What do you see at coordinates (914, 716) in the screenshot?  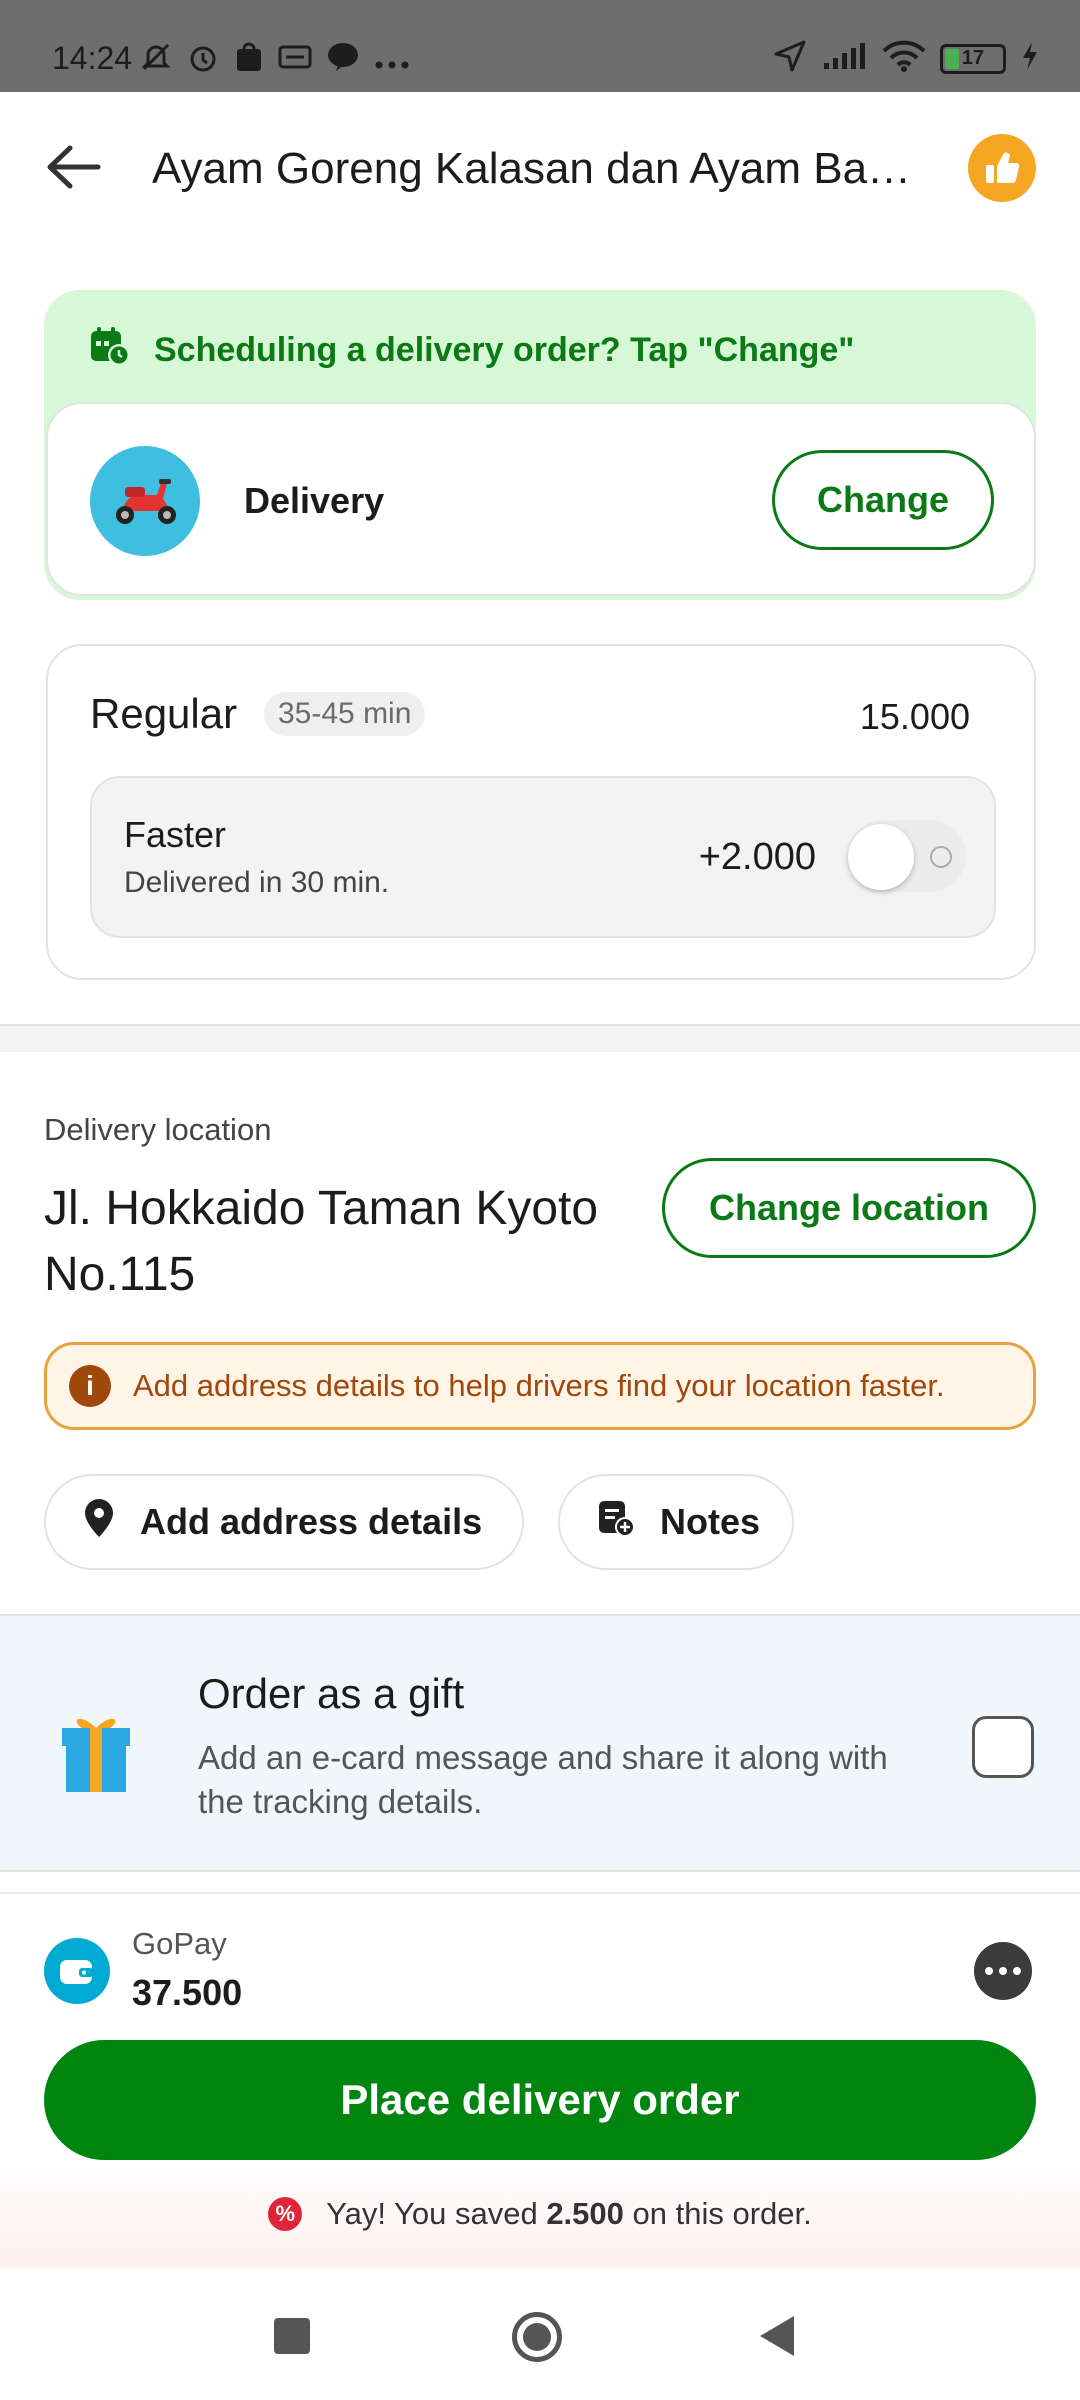 I see `regular-price: 15.000` at bounding box center [914, 716].